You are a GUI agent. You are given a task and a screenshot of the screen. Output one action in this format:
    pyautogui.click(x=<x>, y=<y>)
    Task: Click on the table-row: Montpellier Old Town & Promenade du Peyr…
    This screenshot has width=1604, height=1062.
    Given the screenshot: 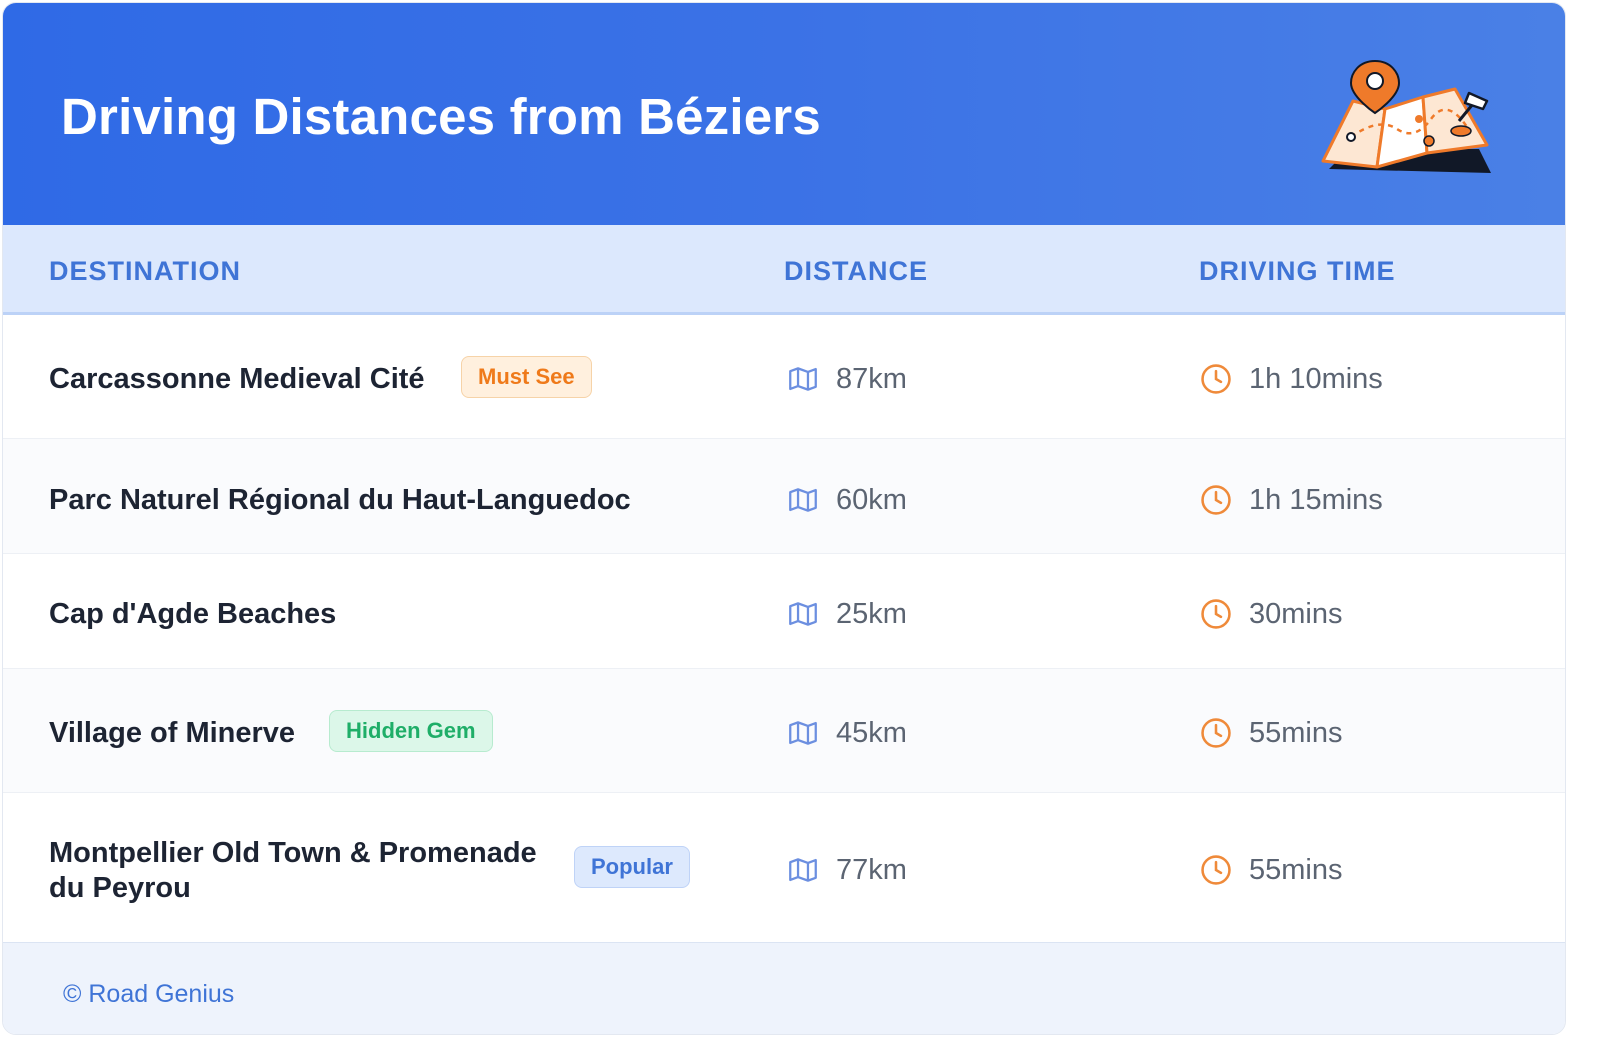 What is the action you would take?
    pyautogui.click(x=784, y=867)
    